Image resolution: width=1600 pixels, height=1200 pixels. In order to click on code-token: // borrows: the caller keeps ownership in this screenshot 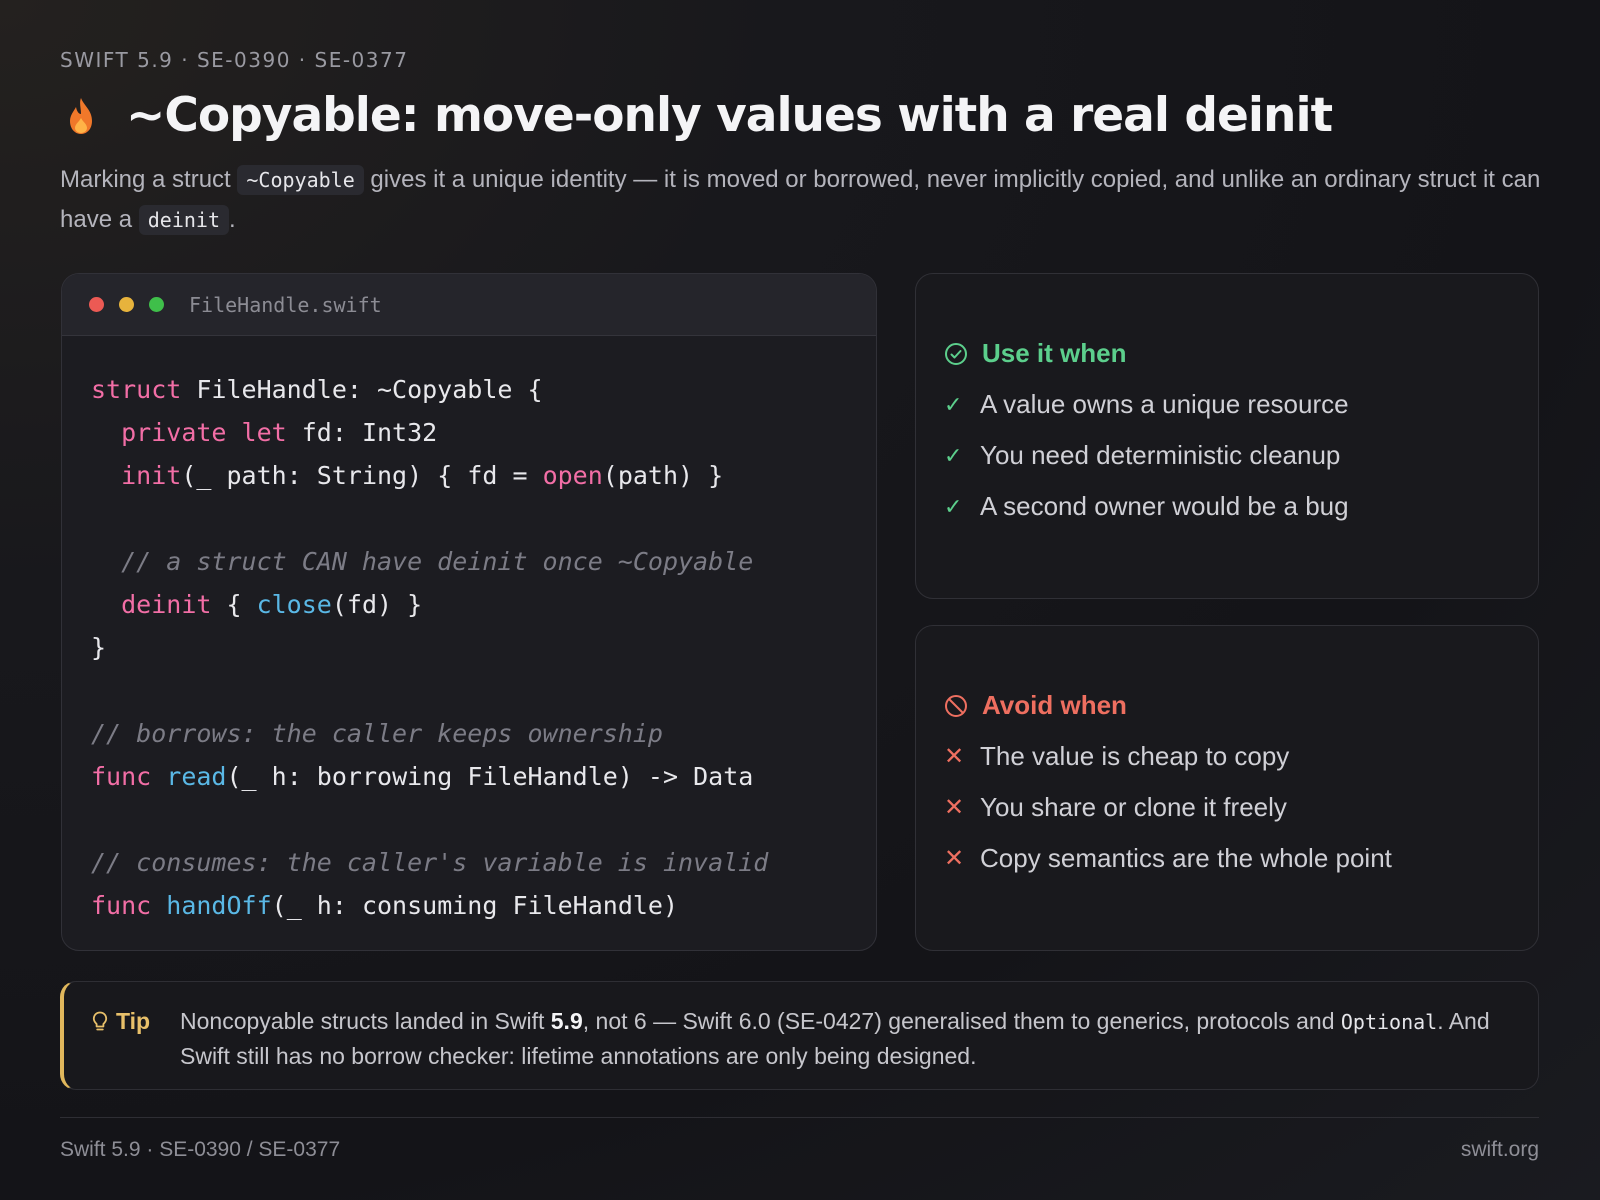, I will do `click(377, 733)`.